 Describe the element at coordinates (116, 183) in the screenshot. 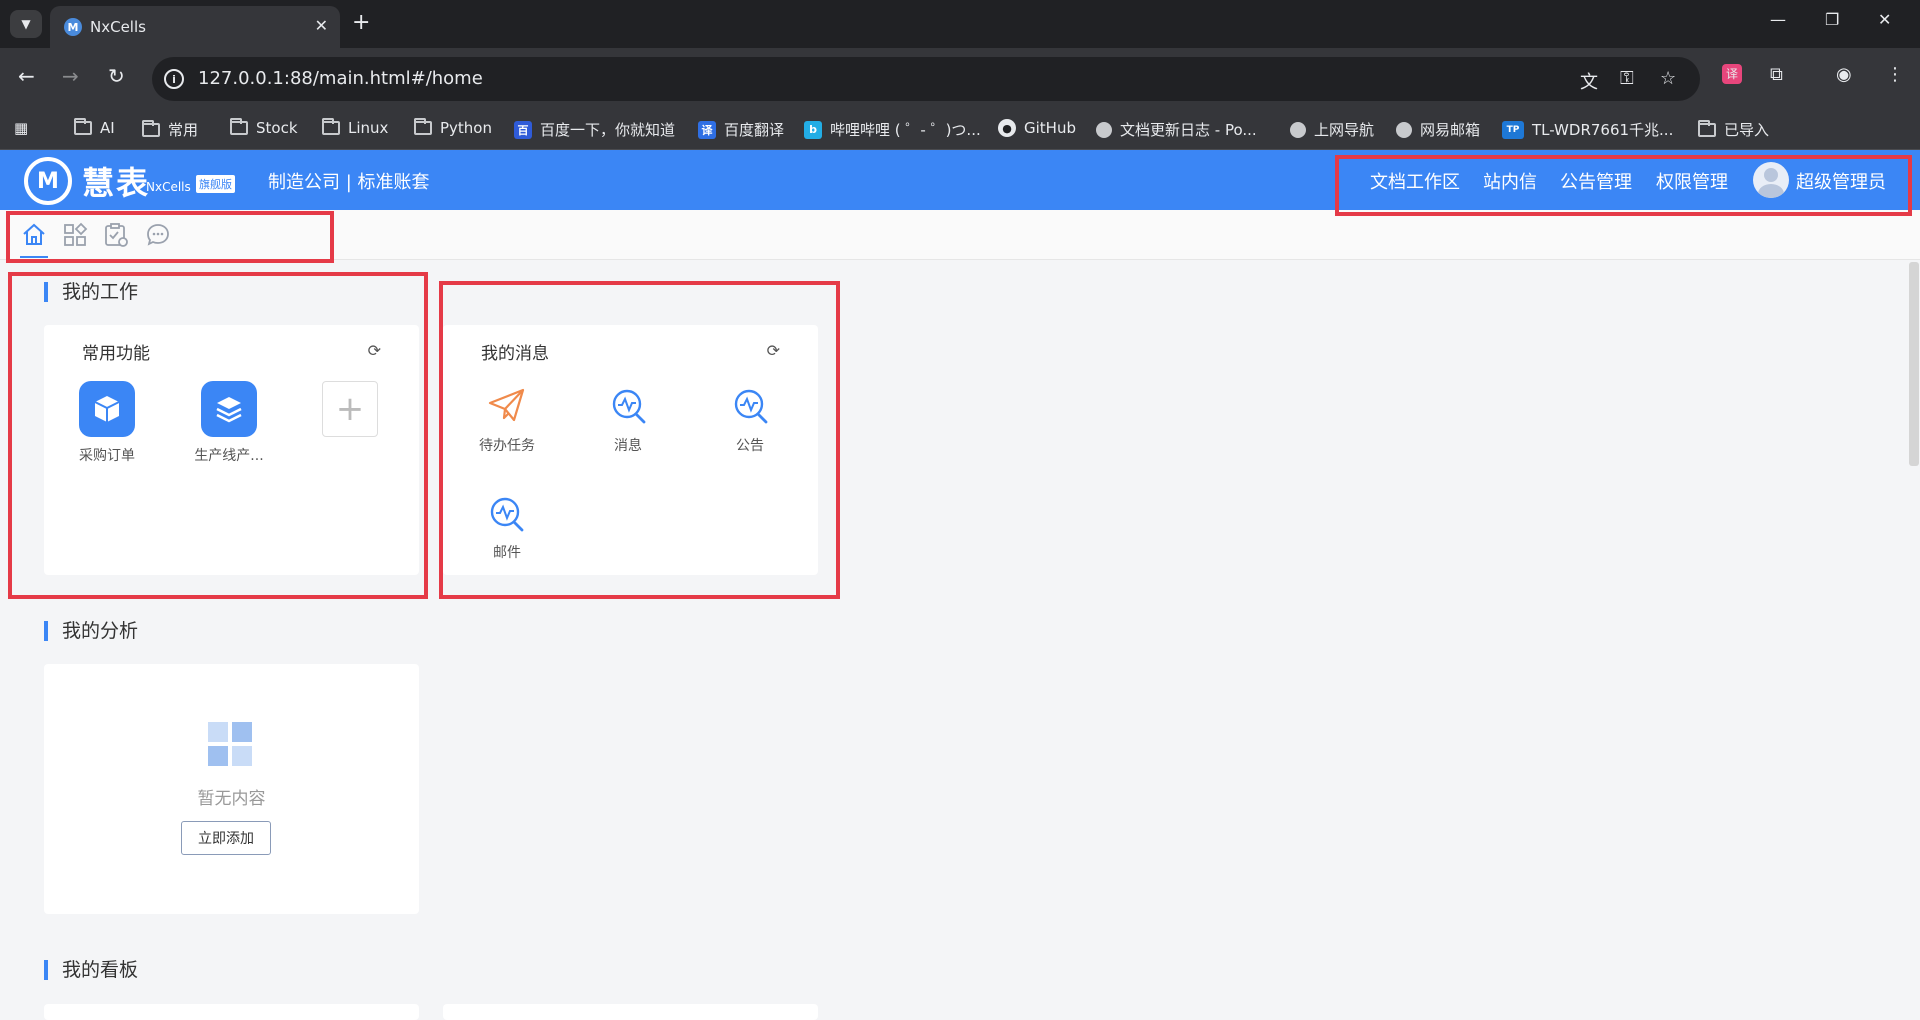

I see `logo-text: 慧表` at that location.